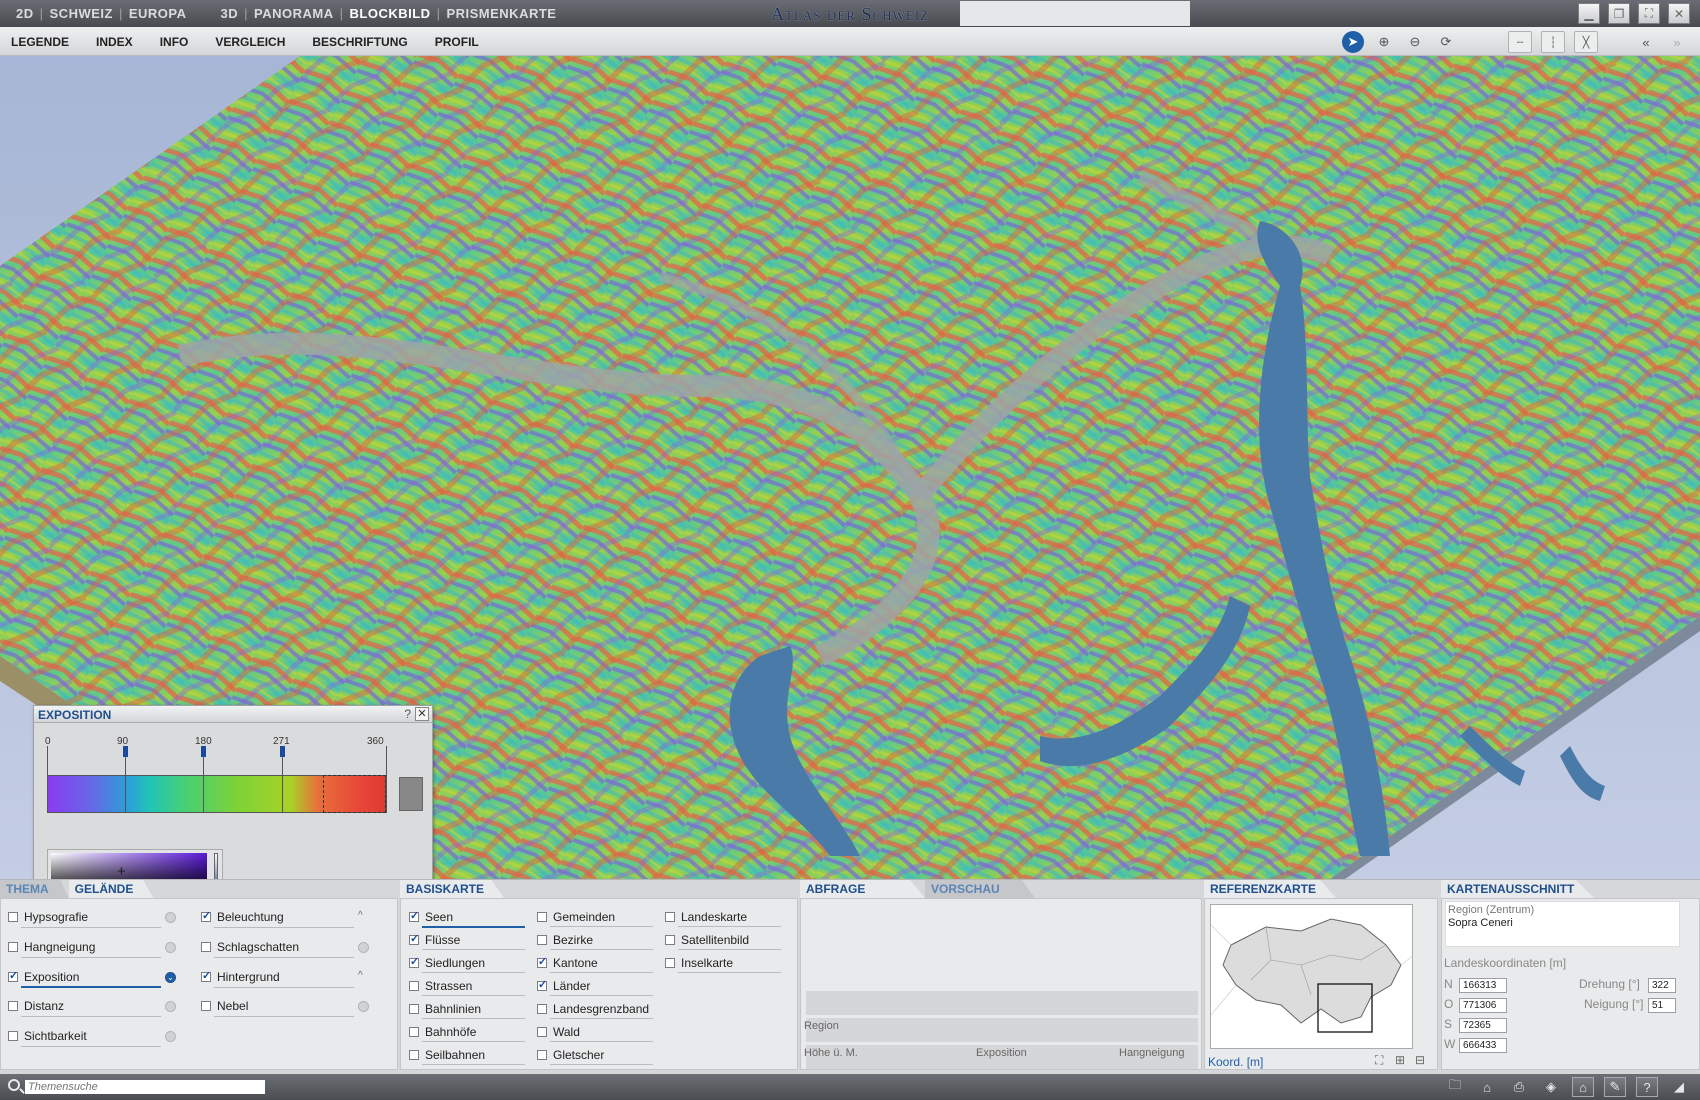  What do you see at coordinates (1583, 1087) in the screenshot?
I see `home-icon: ⌂` at bounding box center [1583, 1087].